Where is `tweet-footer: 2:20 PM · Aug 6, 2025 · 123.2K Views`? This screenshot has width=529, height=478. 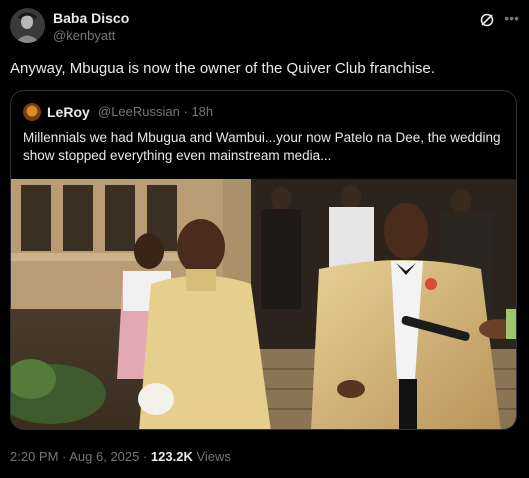
tweet-footer: 2:20 PM · Aug 6, 2025 · 123.2K Views is located at coordinates (120, 456).